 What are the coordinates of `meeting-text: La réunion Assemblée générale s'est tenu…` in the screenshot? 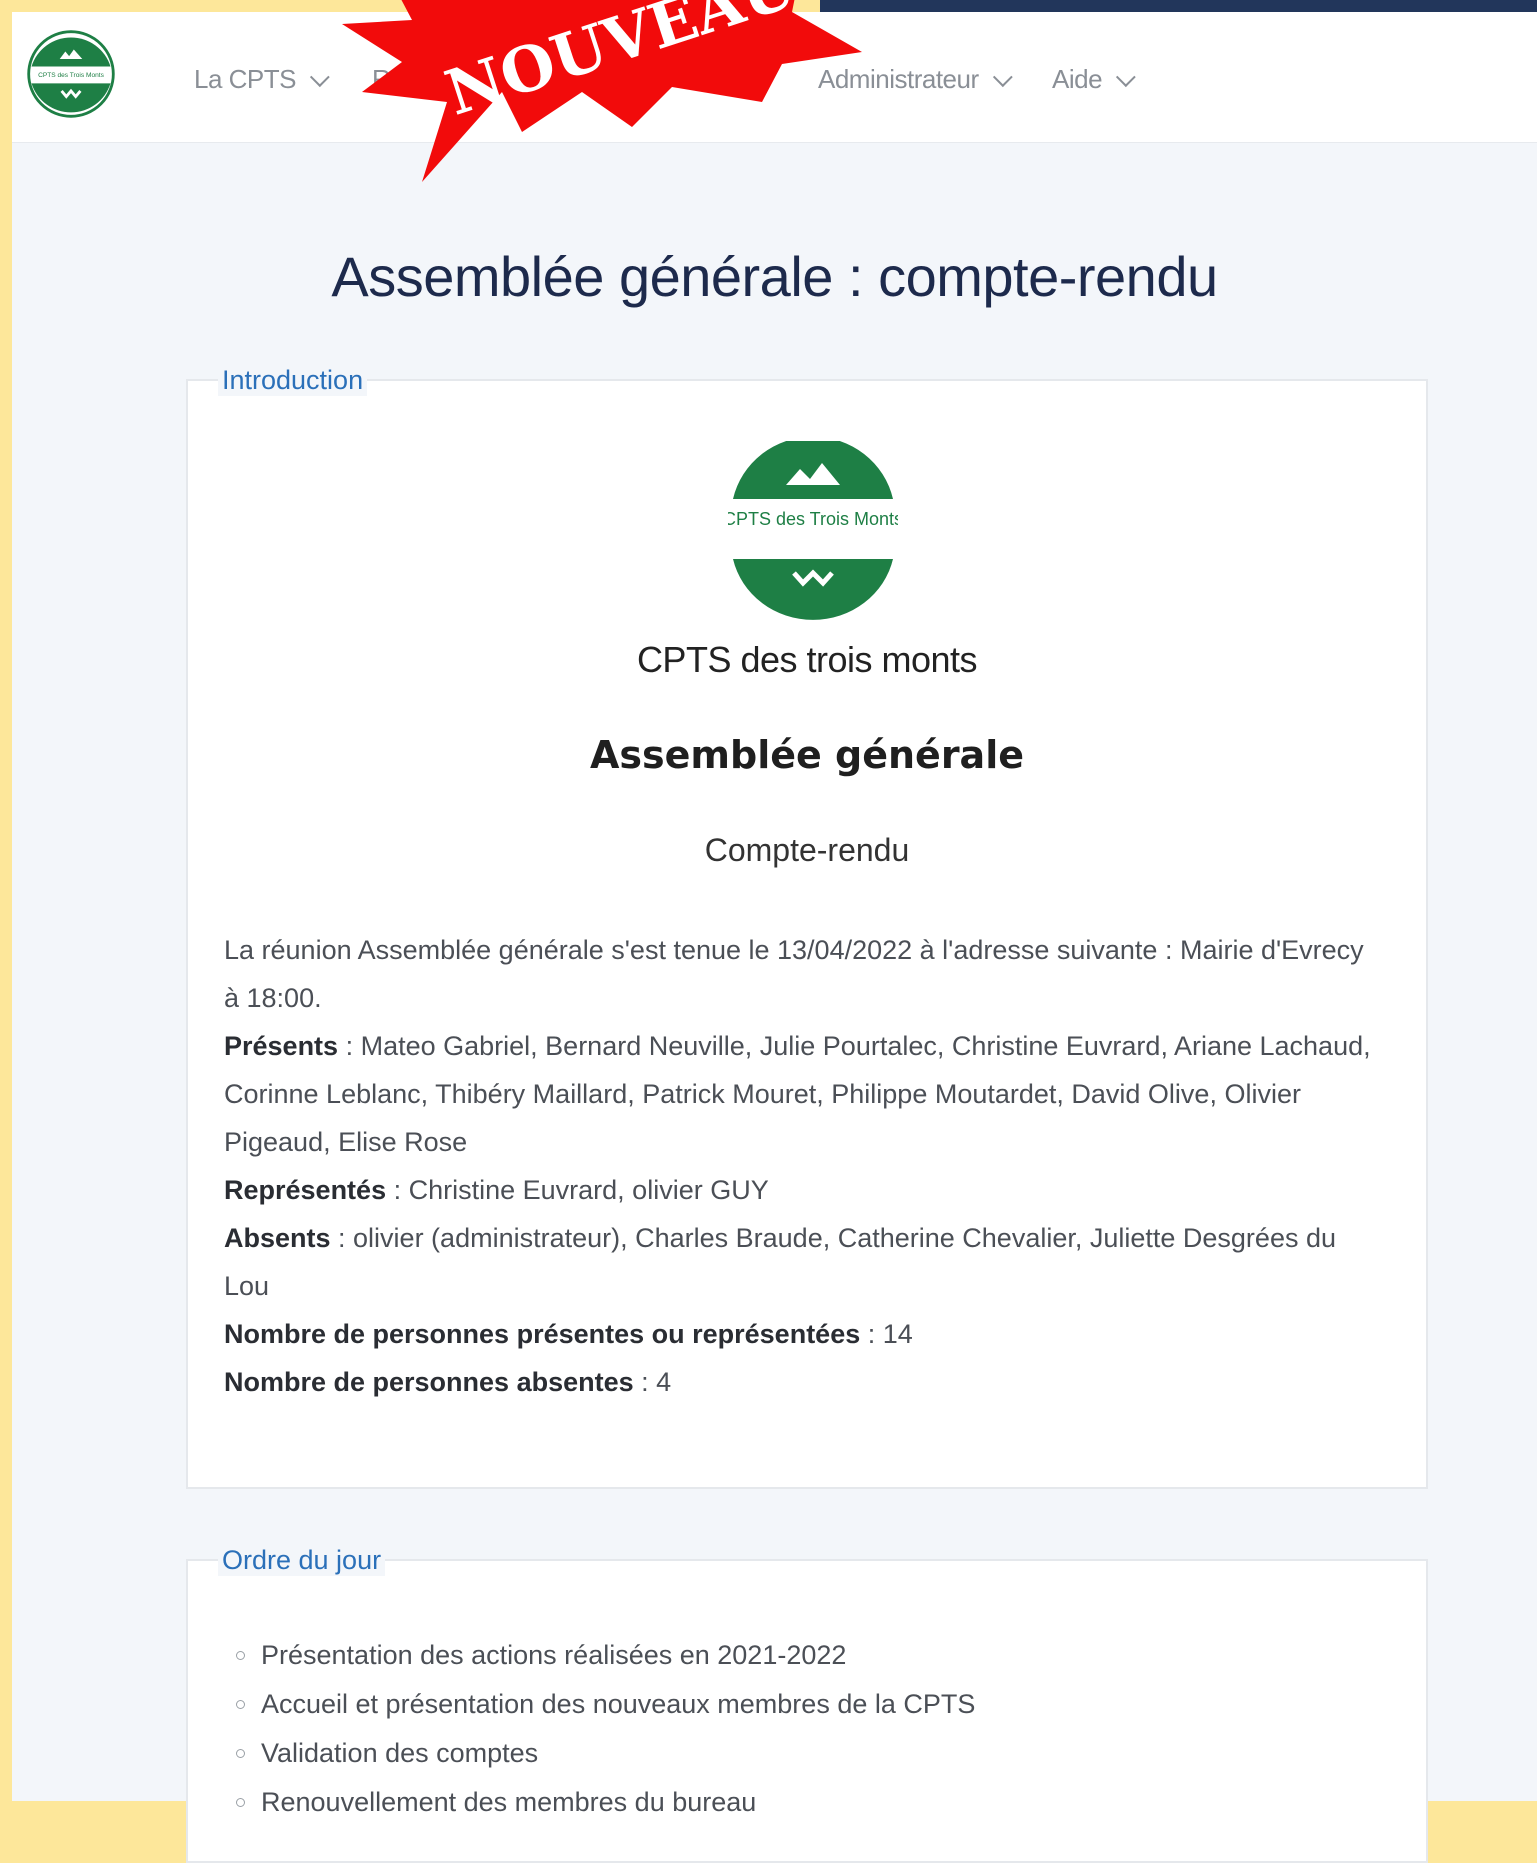 It's located at (794, 974).